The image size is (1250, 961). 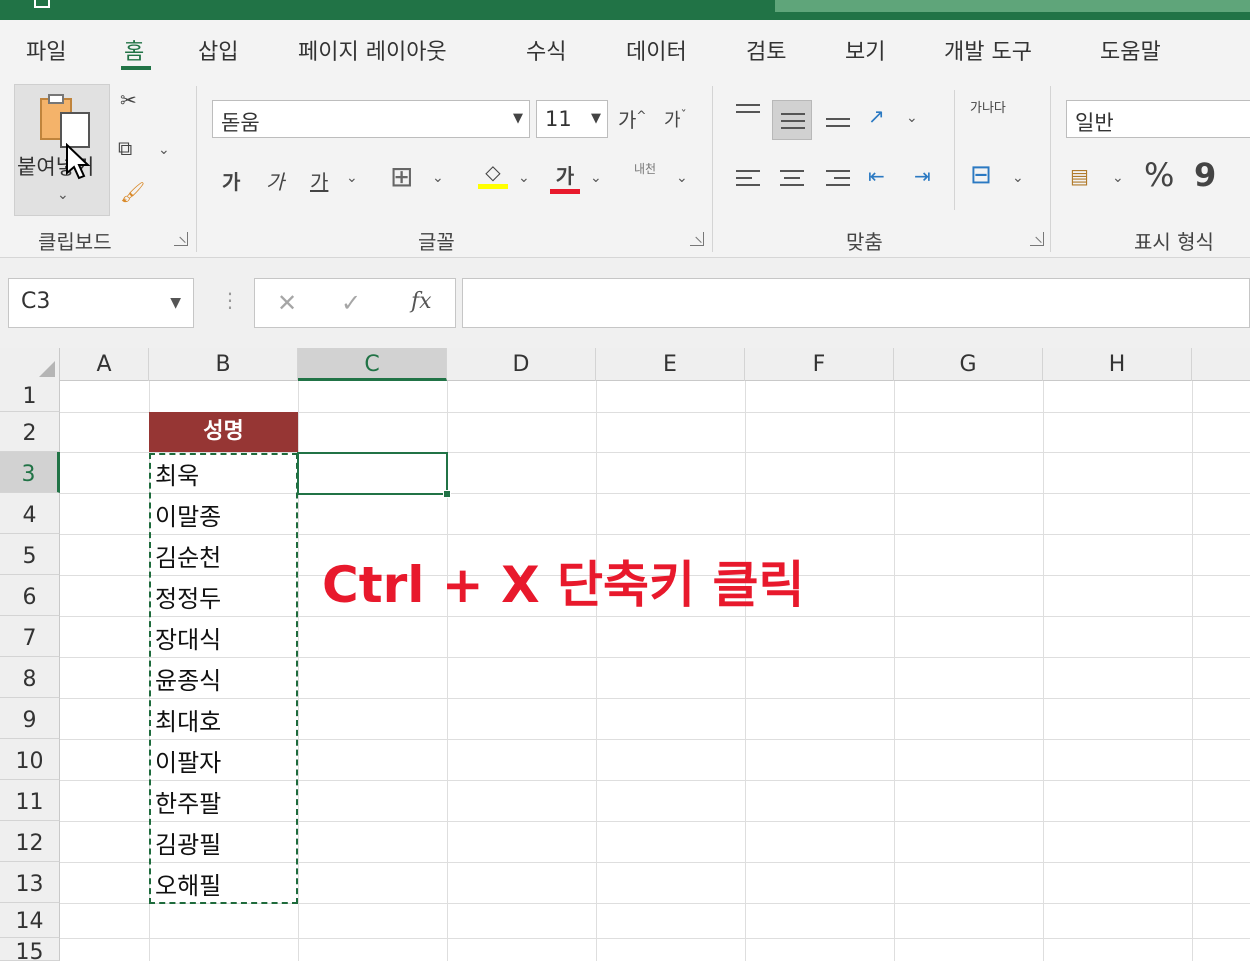 What do you see at coordinates (865, 50) in the screenshot?
I see `tab-view: 보기` at bounding box center [865, 50].